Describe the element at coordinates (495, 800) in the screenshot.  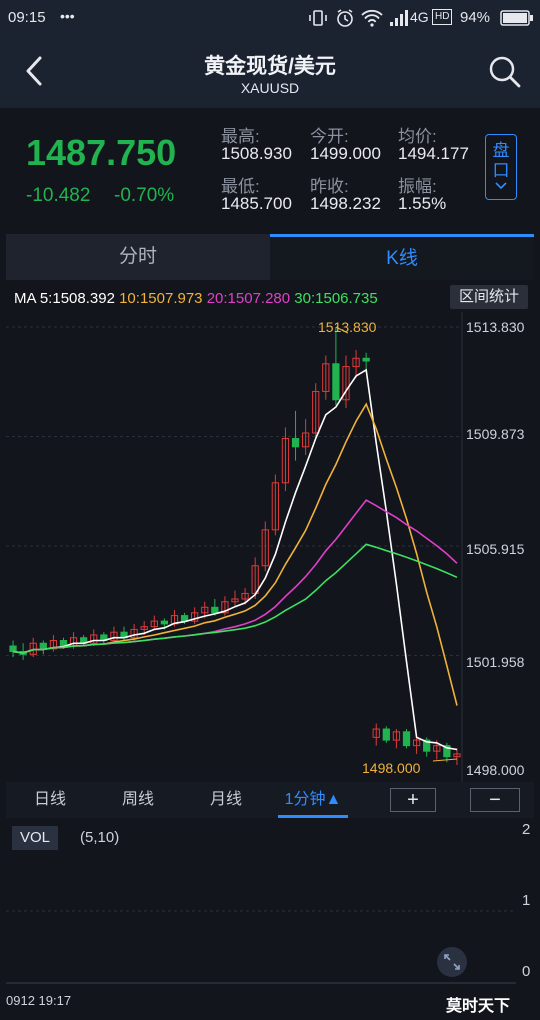
I see `zoom-out-button: −` at that location.